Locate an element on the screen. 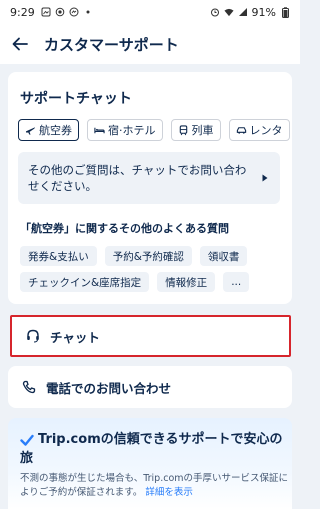 The height and width of the screenshot is (509, 320). plane-icon is located at coordinates (30, 130).